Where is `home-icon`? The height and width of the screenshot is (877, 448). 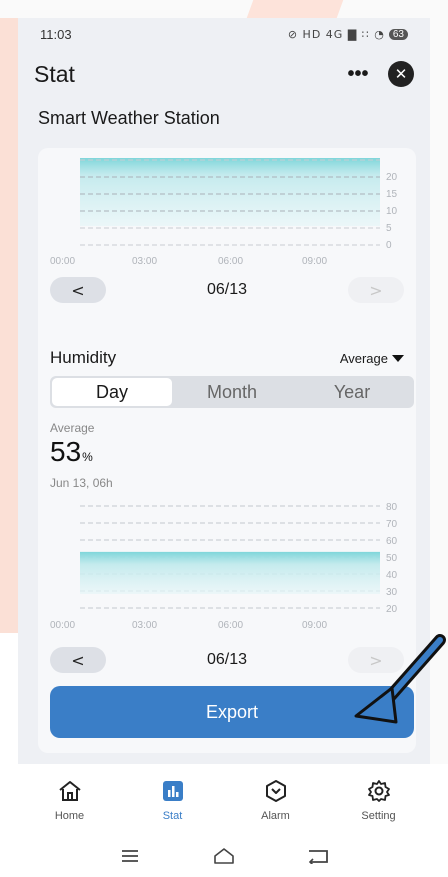 home-icon is located at coordinates (70, 791).